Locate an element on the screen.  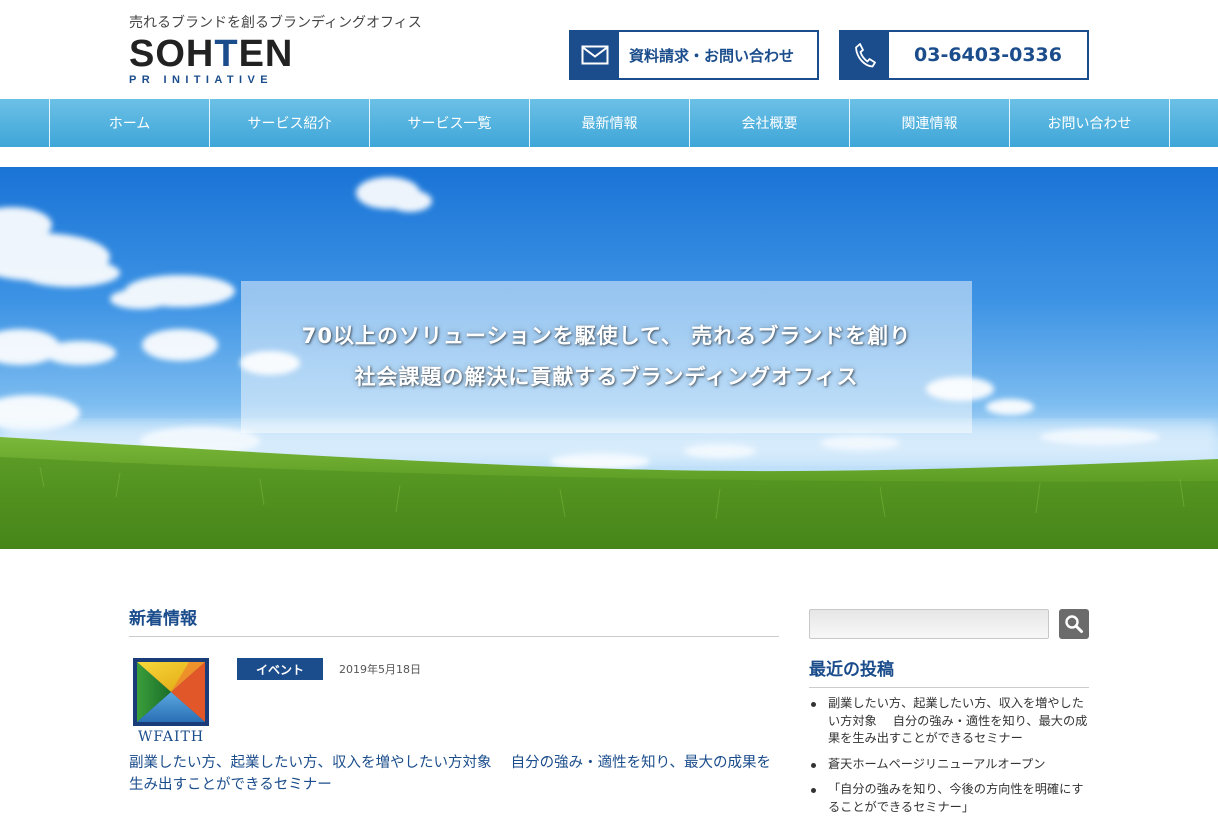
nav-item-contact: お問い合わせ is located at coordinates (1090, 123).